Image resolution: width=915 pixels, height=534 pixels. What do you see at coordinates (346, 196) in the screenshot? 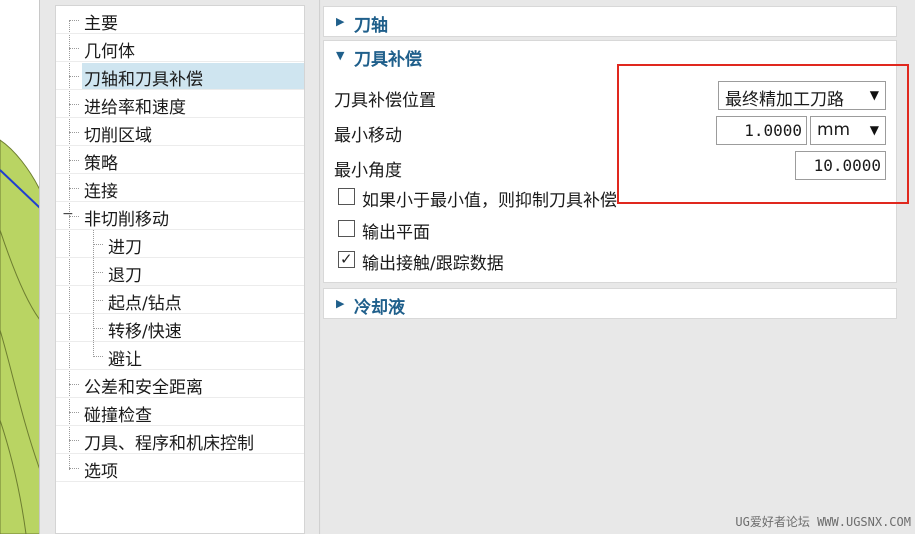
I see `suppress-comp-checkbox` at bounding box center [346, 196].